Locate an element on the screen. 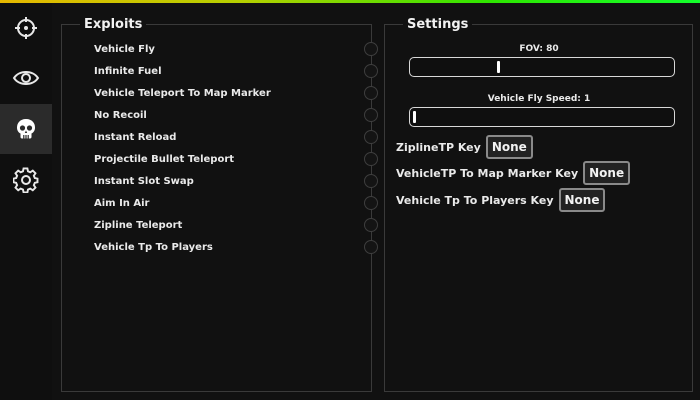 Image resolution: width=700 pixels, height=400 pixels. nav-visuals is located at coordinates (26, 78).